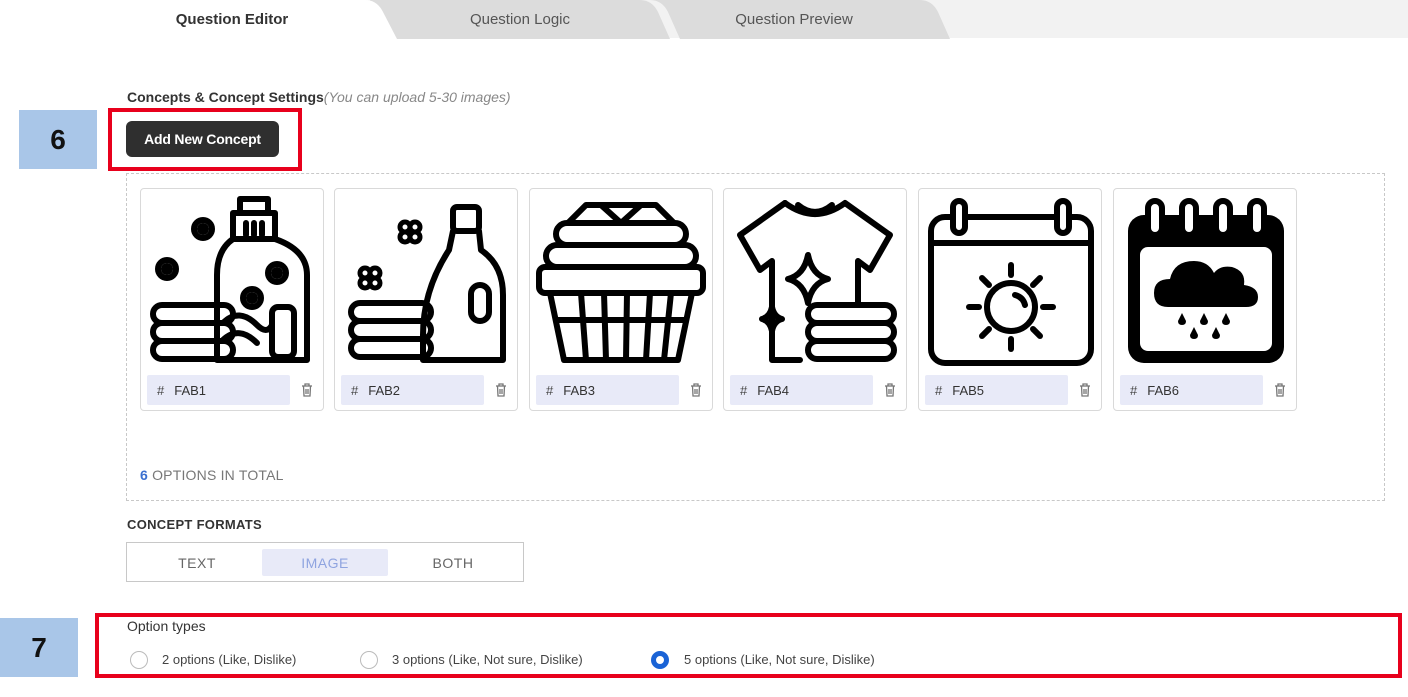 The height and width of the screenshot is (697, 1408). I want to click on option-types-label: Option types, so click(166, 626).